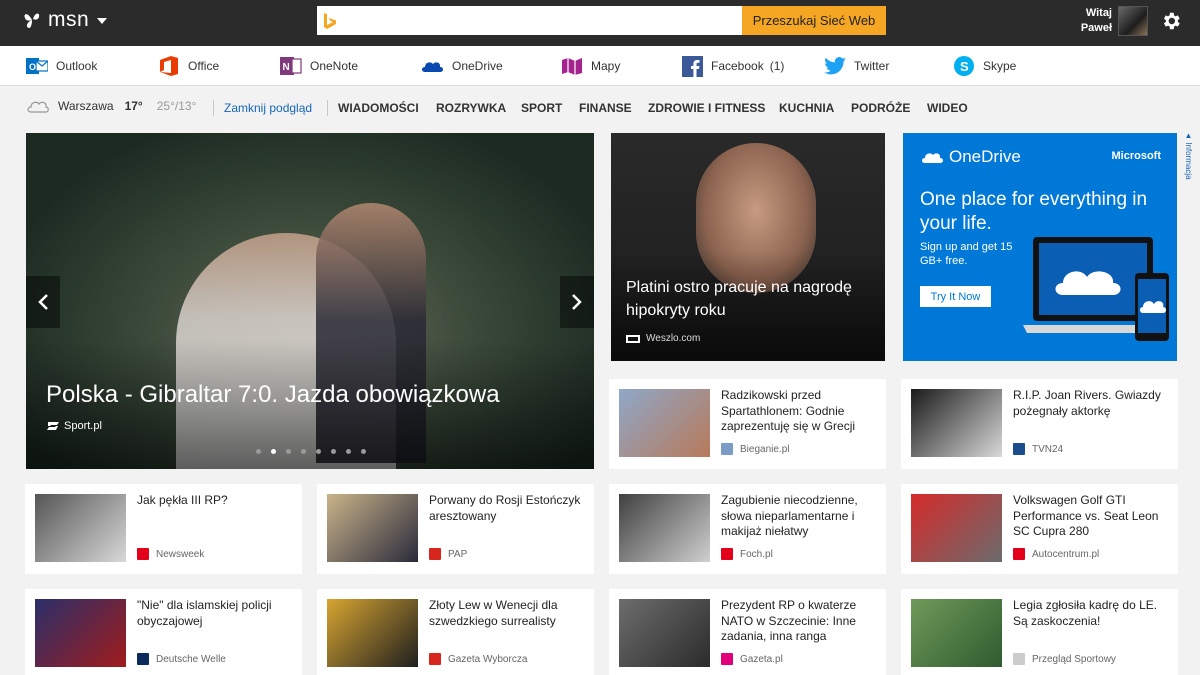 This screenshot has height=675, width=1200. I want to click on close-preview-link: Zamknij podgląd, so click(268, 108).